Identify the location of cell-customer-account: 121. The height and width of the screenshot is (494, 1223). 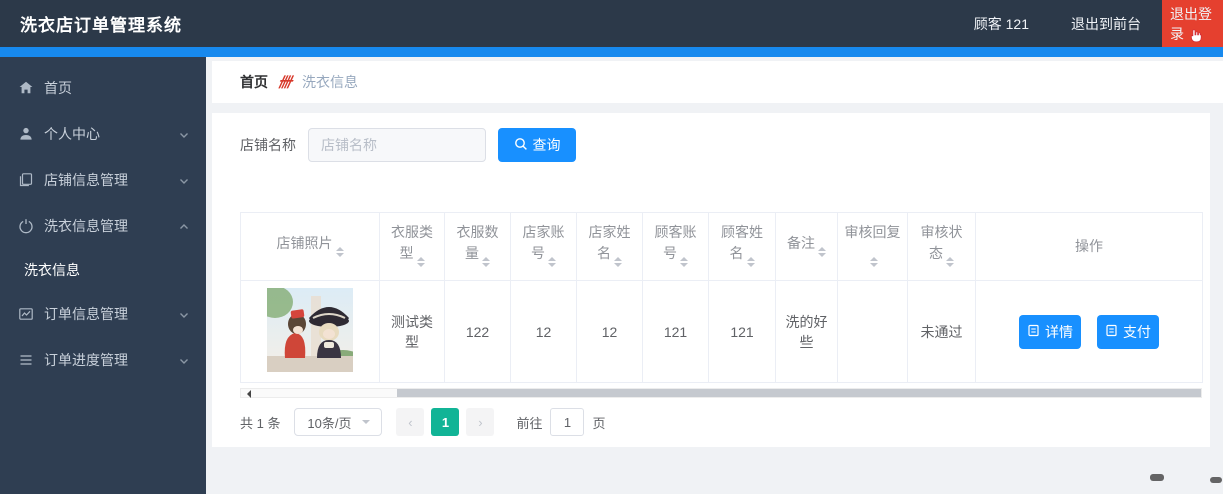
(675, 331).